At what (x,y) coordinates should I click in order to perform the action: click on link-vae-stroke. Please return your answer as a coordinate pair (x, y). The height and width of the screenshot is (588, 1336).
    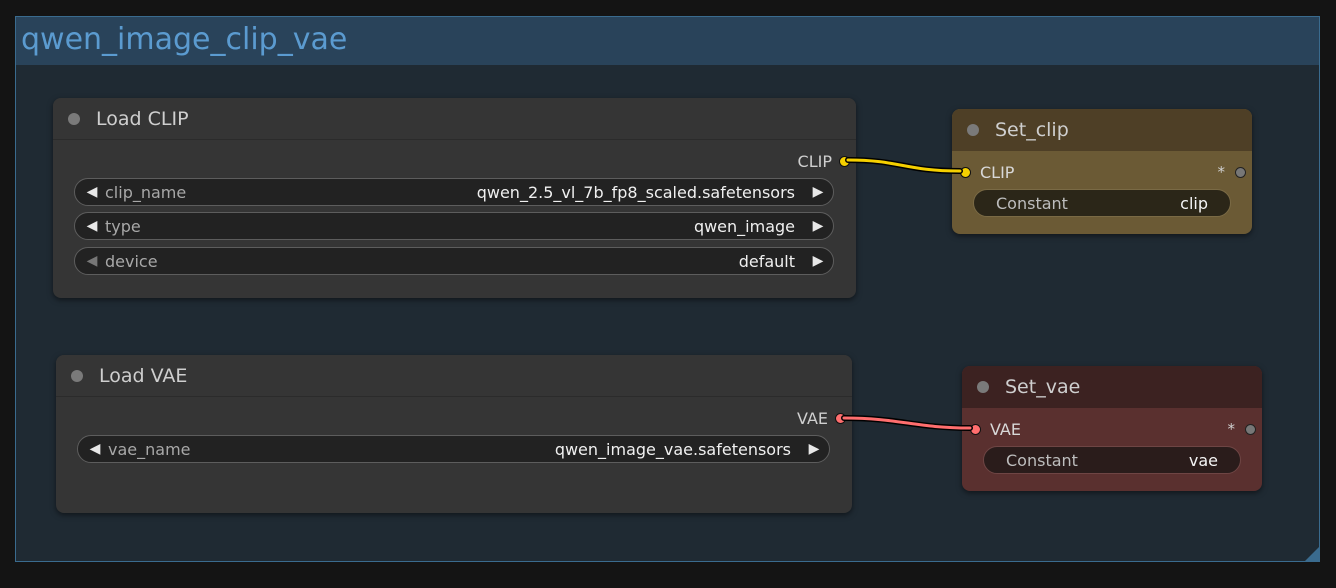
    Looking at the image, I should click on (907, 423).